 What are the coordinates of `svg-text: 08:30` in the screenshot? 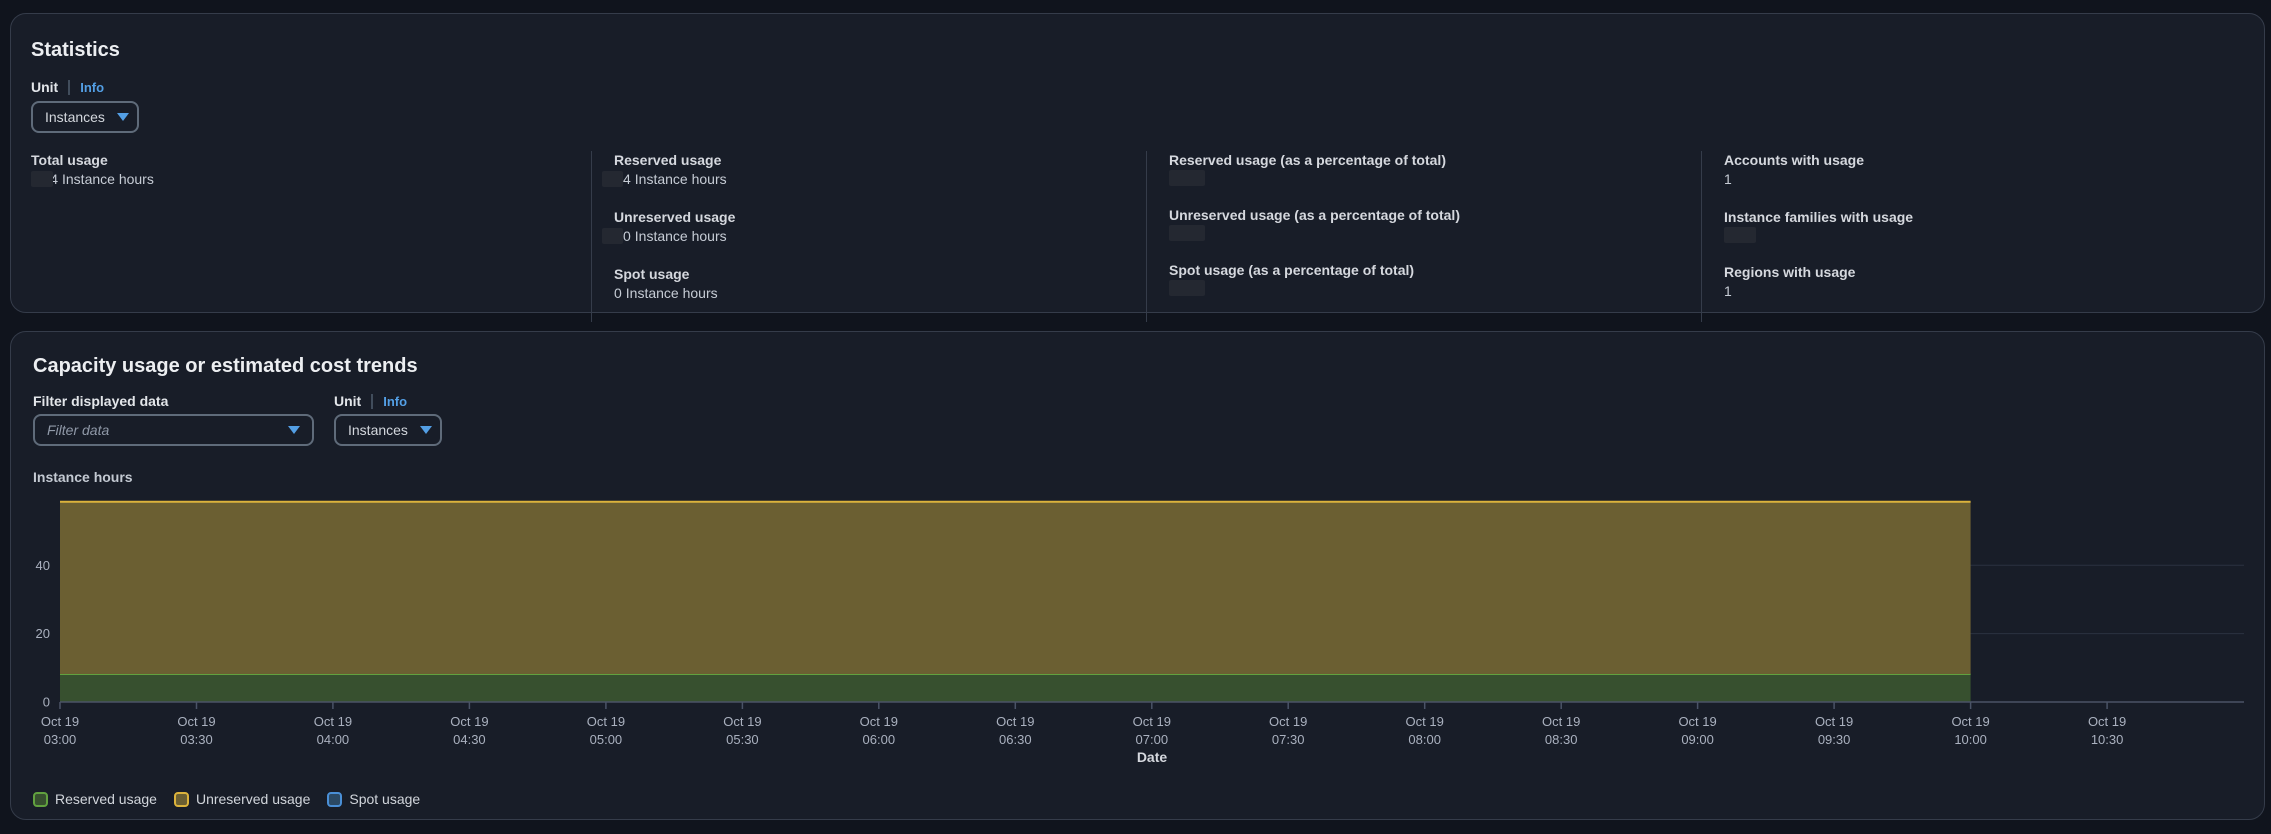 It's located at (1561, 739).